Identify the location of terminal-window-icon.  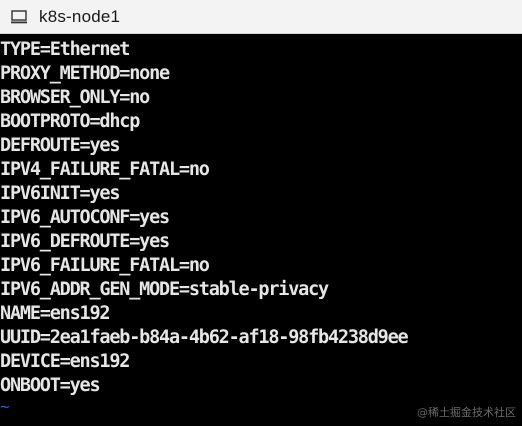
(19, 16).